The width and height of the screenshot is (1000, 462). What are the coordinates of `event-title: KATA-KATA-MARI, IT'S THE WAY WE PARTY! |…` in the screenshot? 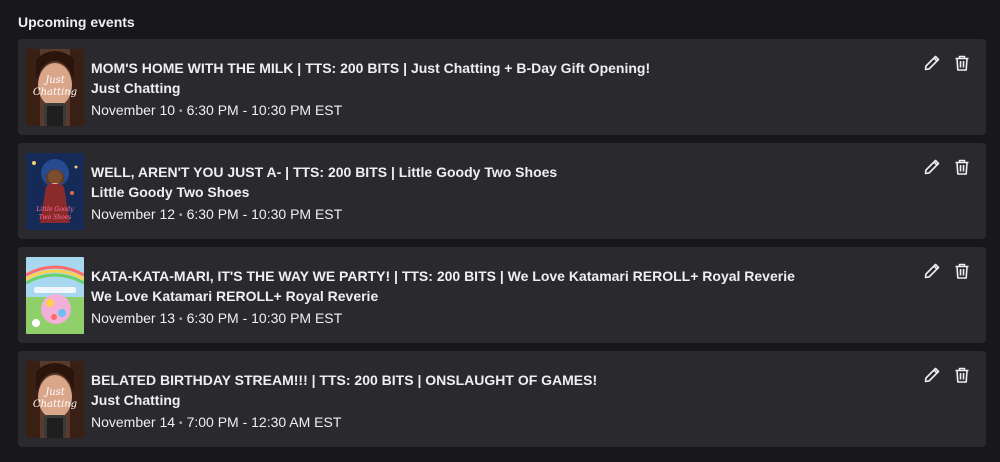 It's located at (498, 276).